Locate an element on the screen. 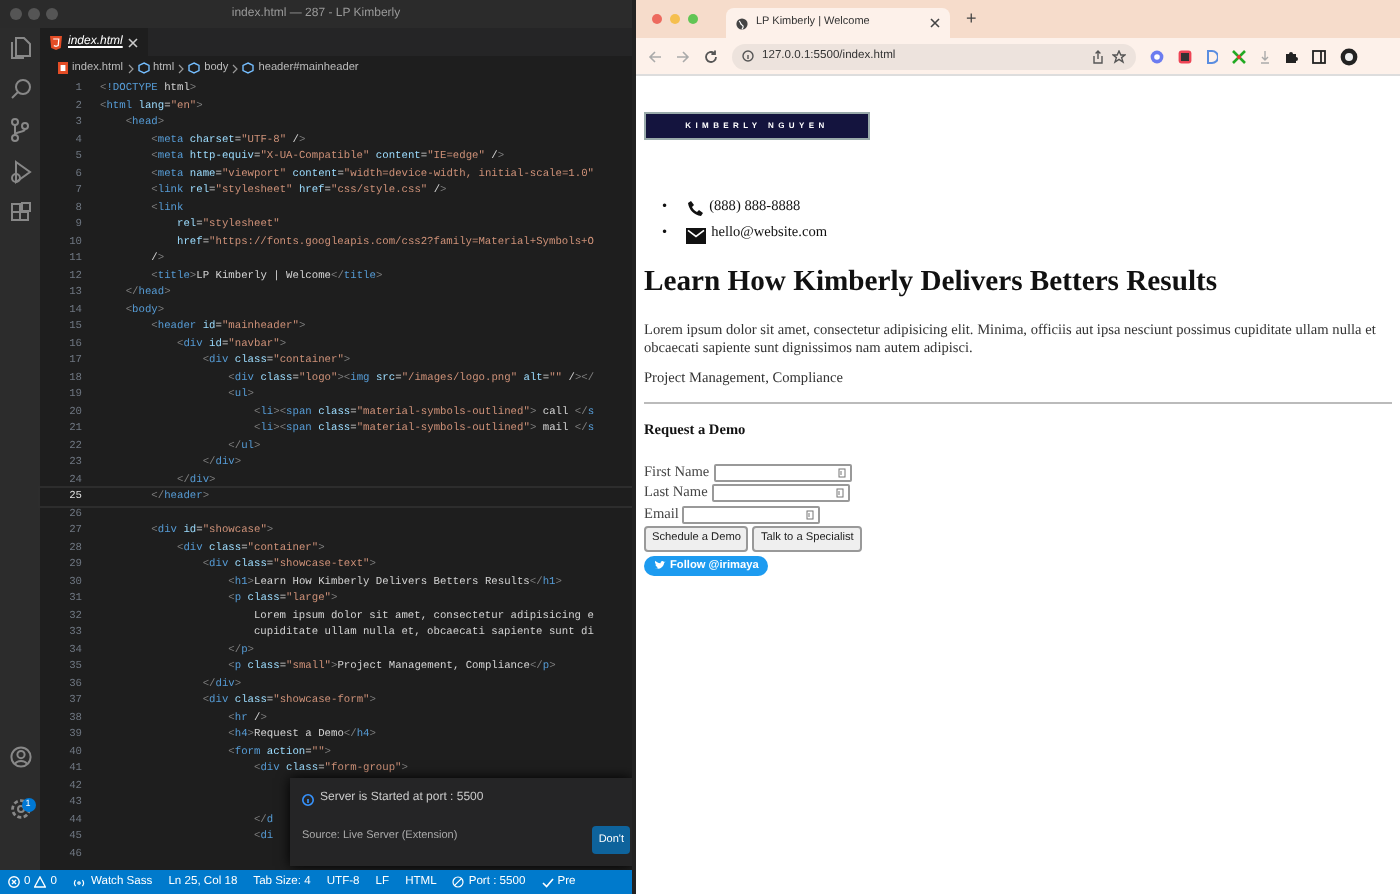 The width and height of the screenshot is (1400, 894). error-icon is located at coordinates (14, 882).